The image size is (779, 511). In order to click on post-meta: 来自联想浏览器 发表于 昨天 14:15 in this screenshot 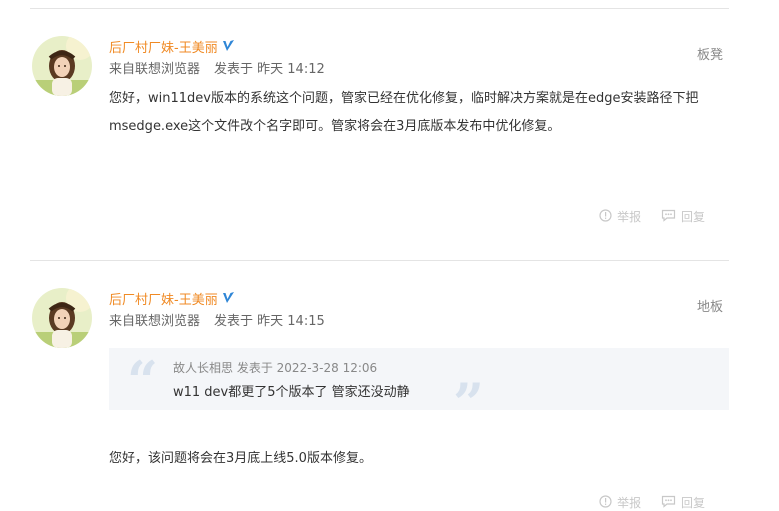, I will do `click(217, 319)`.